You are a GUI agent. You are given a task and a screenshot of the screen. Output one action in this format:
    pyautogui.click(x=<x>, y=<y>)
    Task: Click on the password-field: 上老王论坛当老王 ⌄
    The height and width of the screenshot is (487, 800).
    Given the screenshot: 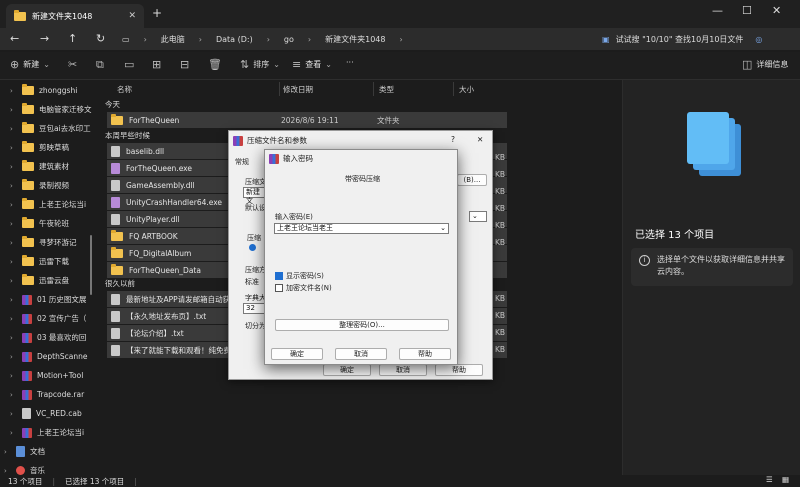 What is the action you would take?
    pyautogui.click(x=361, y=228)
    